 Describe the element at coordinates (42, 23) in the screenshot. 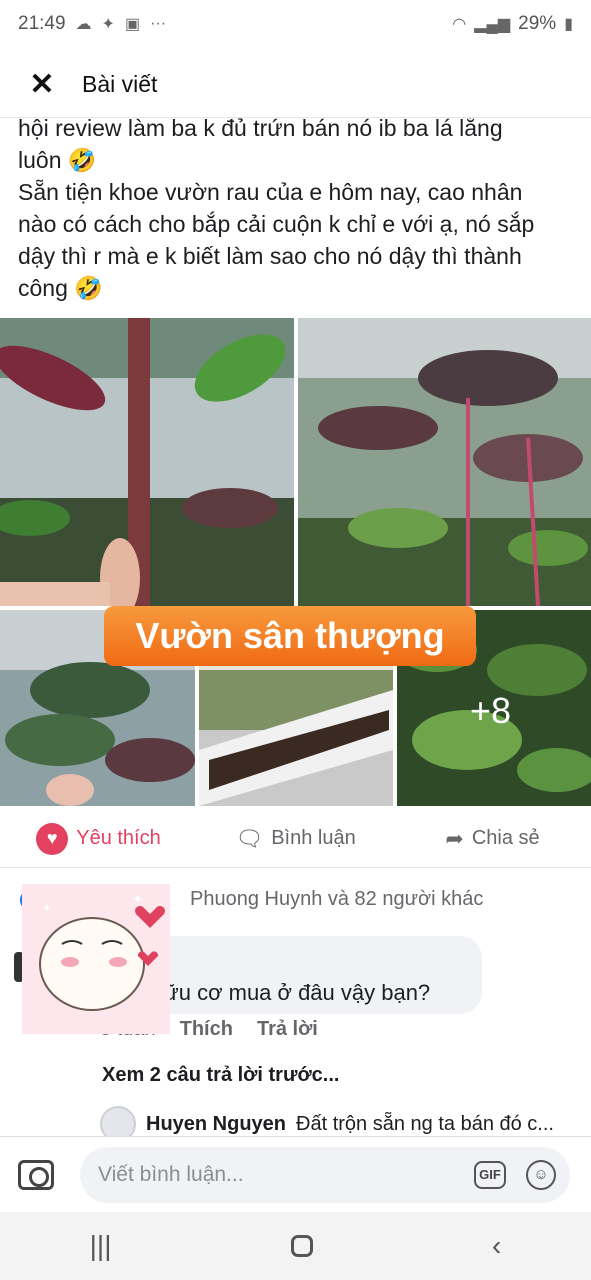

I see `status-time: 21:49` at that location.